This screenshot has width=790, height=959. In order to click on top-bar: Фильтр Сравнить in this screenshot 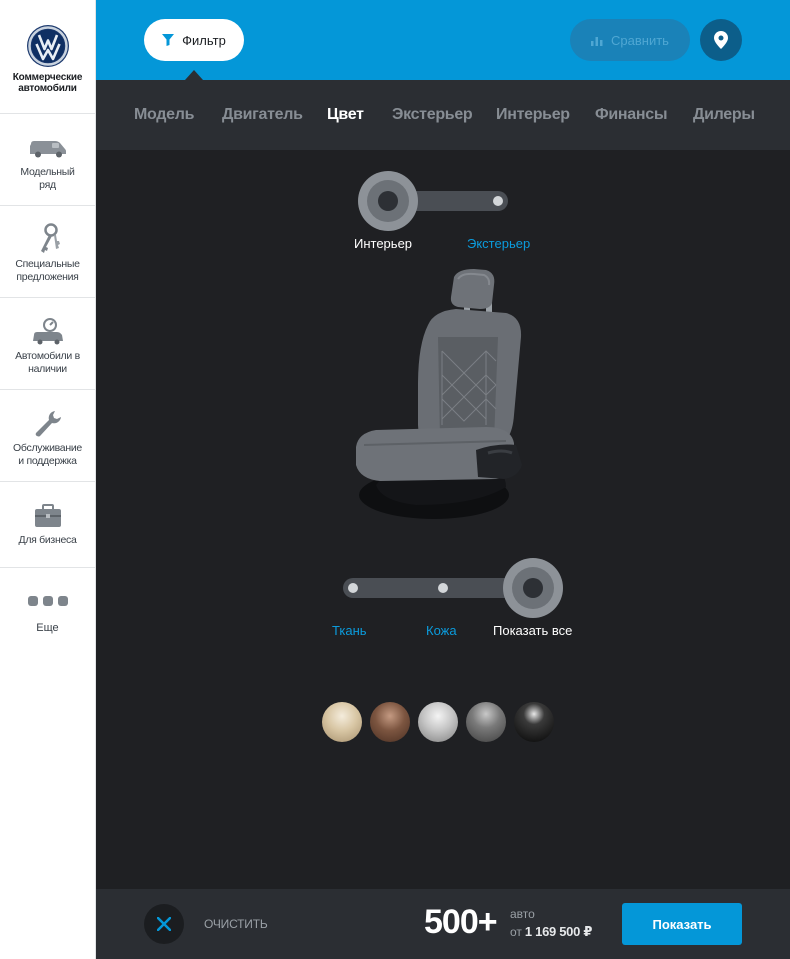, I will do `click(443, 40)`.